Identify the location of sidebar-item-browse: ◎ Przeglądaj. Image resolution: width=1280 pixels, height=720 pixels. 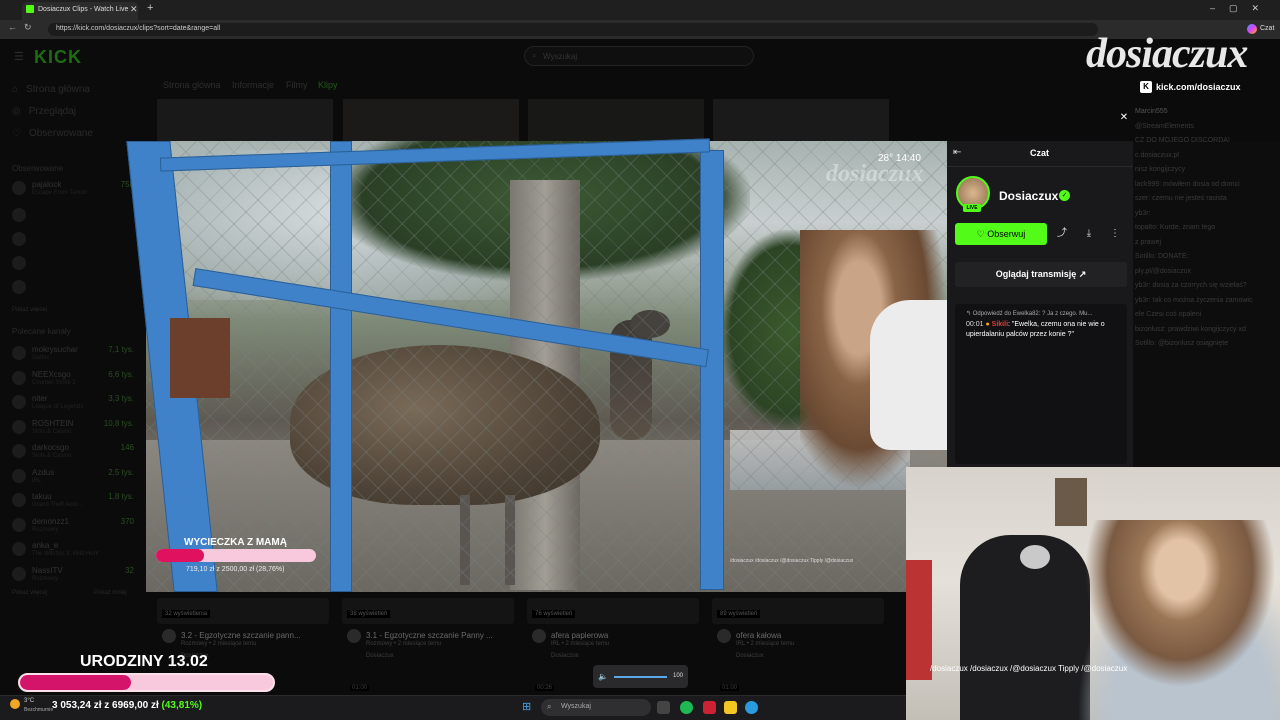
(44, 111).